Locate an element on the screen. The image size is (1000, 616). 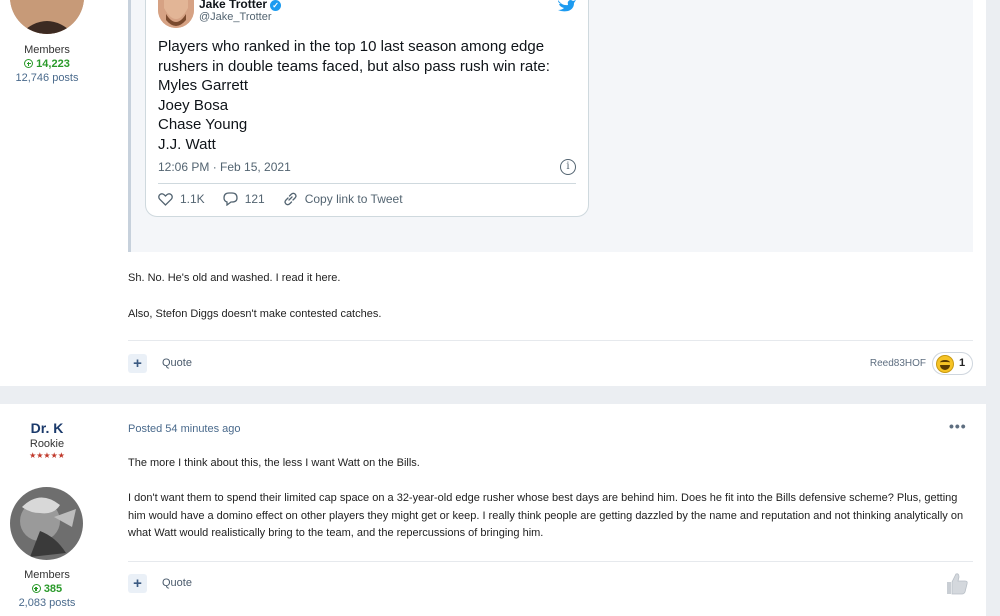
reaction-user: Reed83HOF is located at coordinates (898, 363).